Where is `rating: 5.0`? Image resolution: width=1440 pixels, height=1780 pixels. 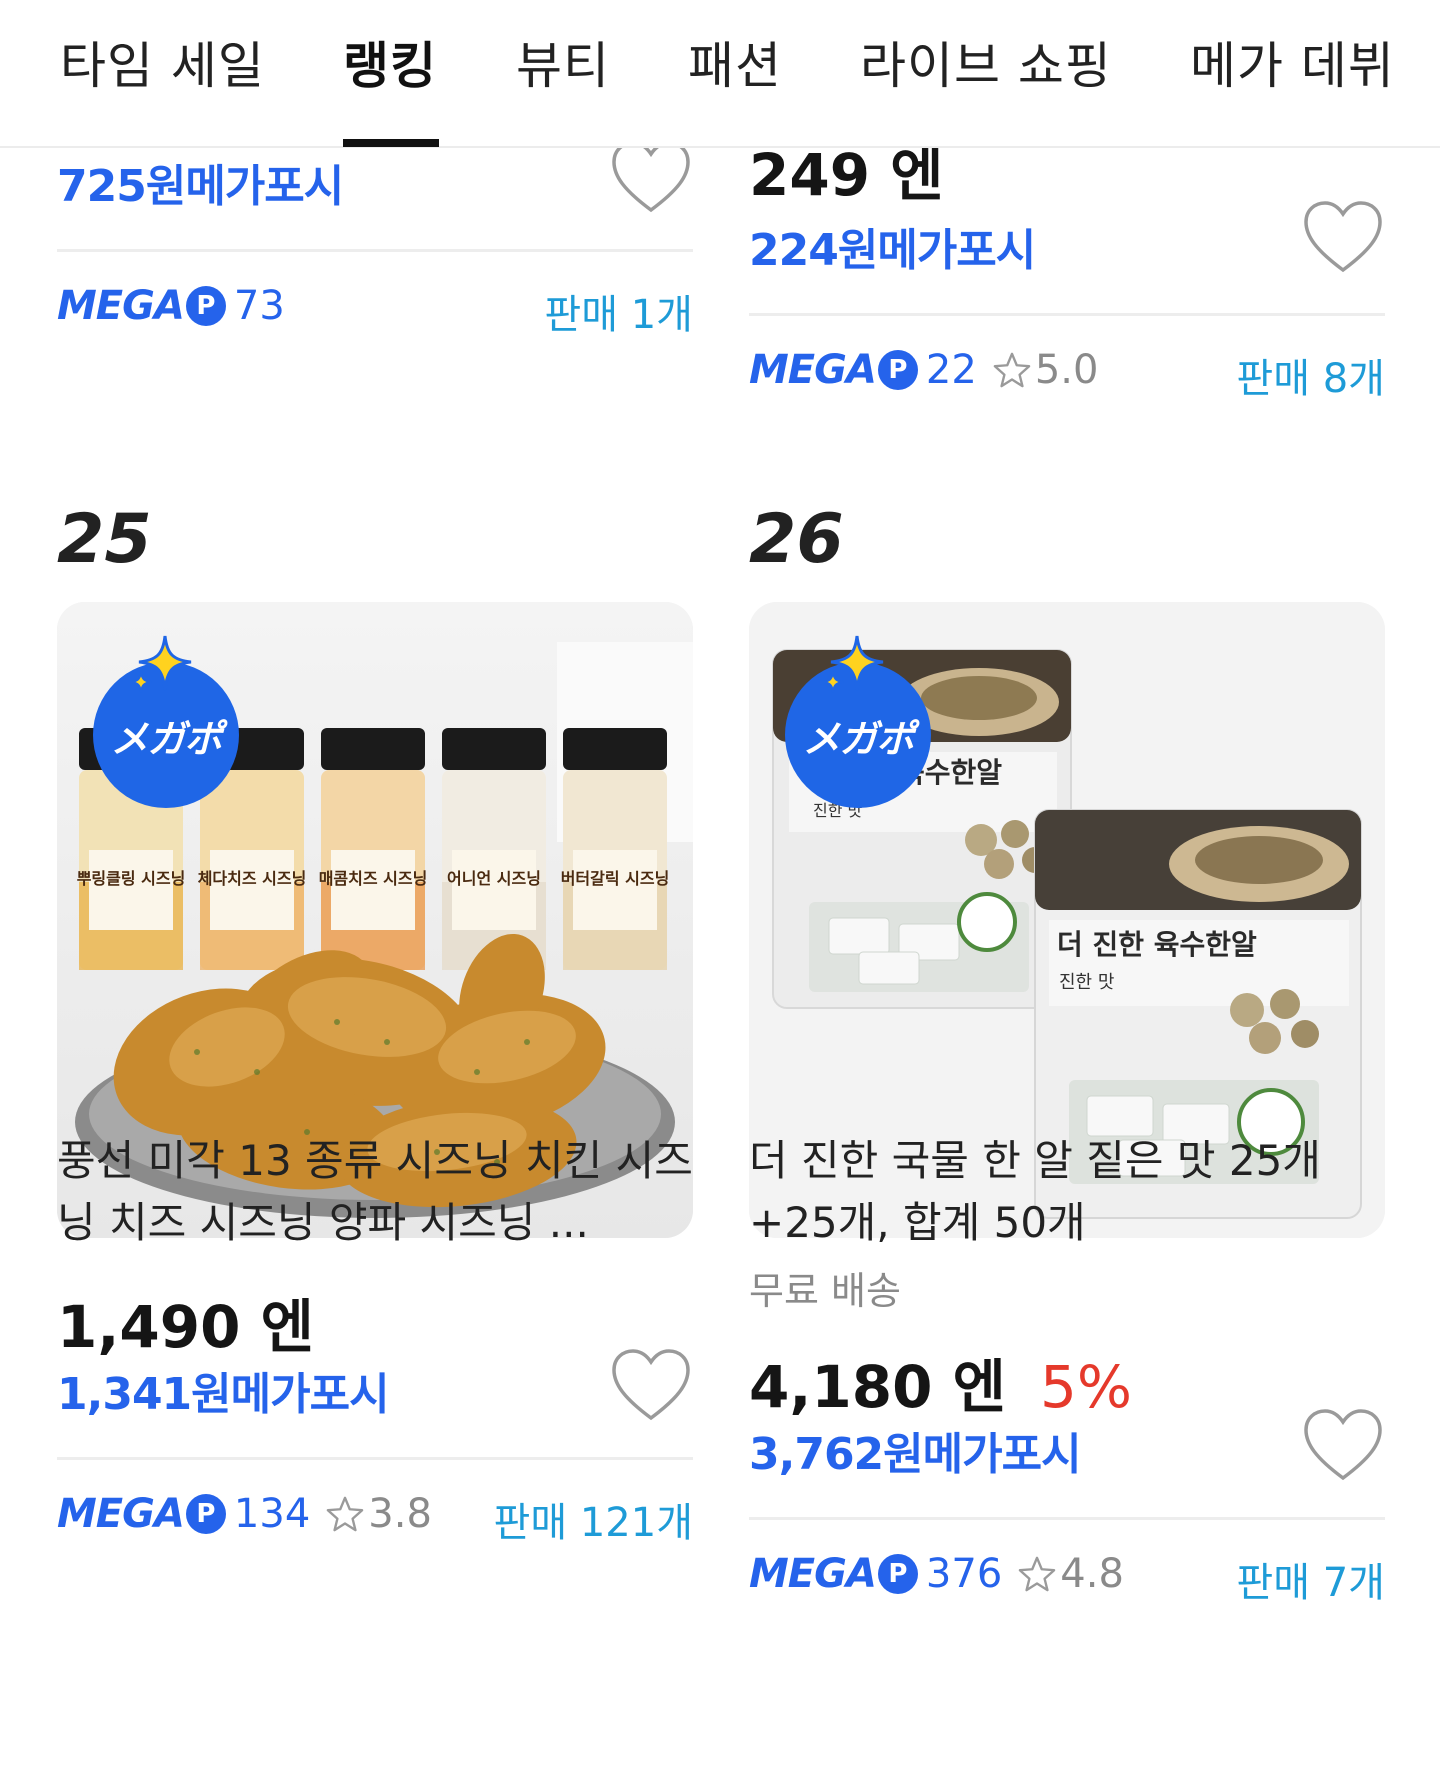 rating: 5.0 is located at coordinates (1046, 370).